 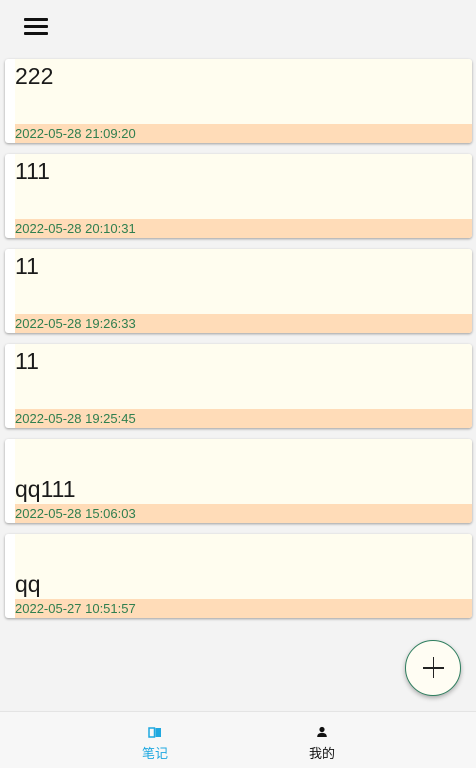 I want to click on note-card: qq 2022-05-27 10:51:57, so click(x=238, y=576).